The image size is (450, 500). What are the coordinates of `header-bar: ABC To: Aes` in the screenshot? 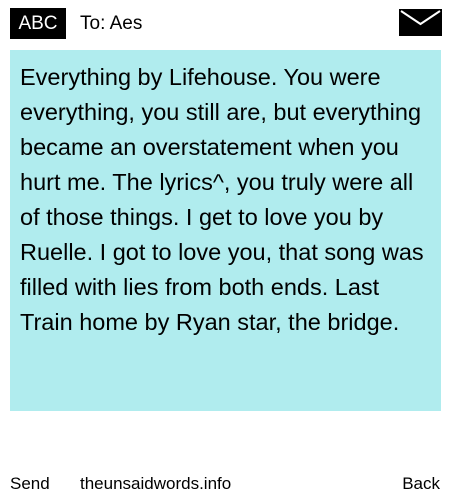 It's located at (225, 23).